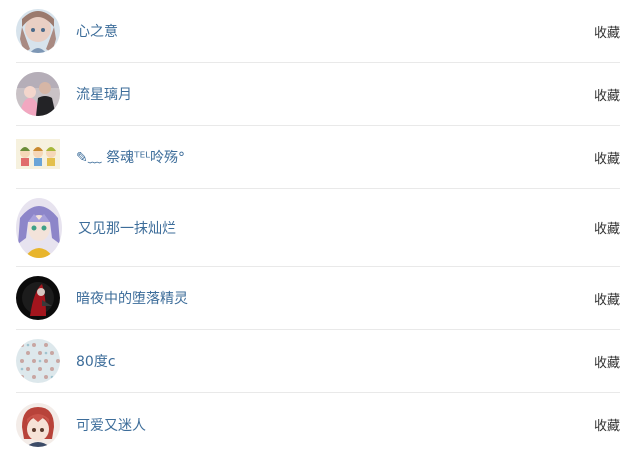 The height and width of the screenshot is (456, 640). What do you see at coordinates (132, 298) in the screenshot?
I see `user-name: 暗夜中的堕落精灵` at bounding box center [132, 298].